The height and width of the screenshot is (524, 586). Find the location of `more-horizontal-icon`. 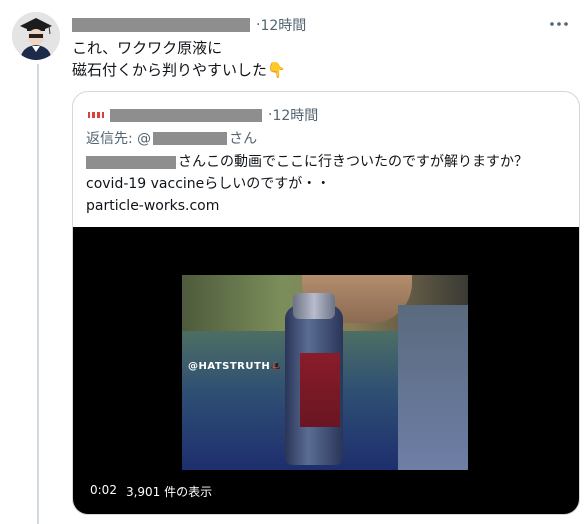

more-horizontal-icon is located at coordinates (559, 24).